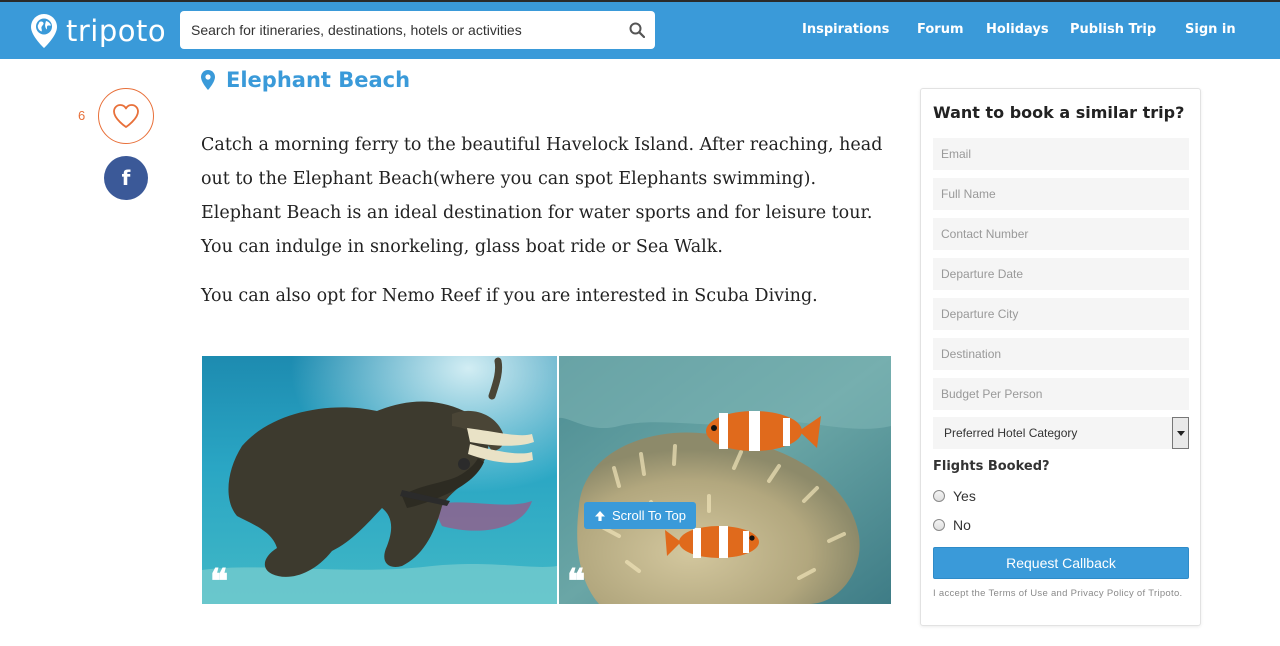 This screenshot has width=1280, height=646. What do you see at coordinates (208, 80) in the screenshot?
I see `map-pin-icon` at bounding box center [208, 80].